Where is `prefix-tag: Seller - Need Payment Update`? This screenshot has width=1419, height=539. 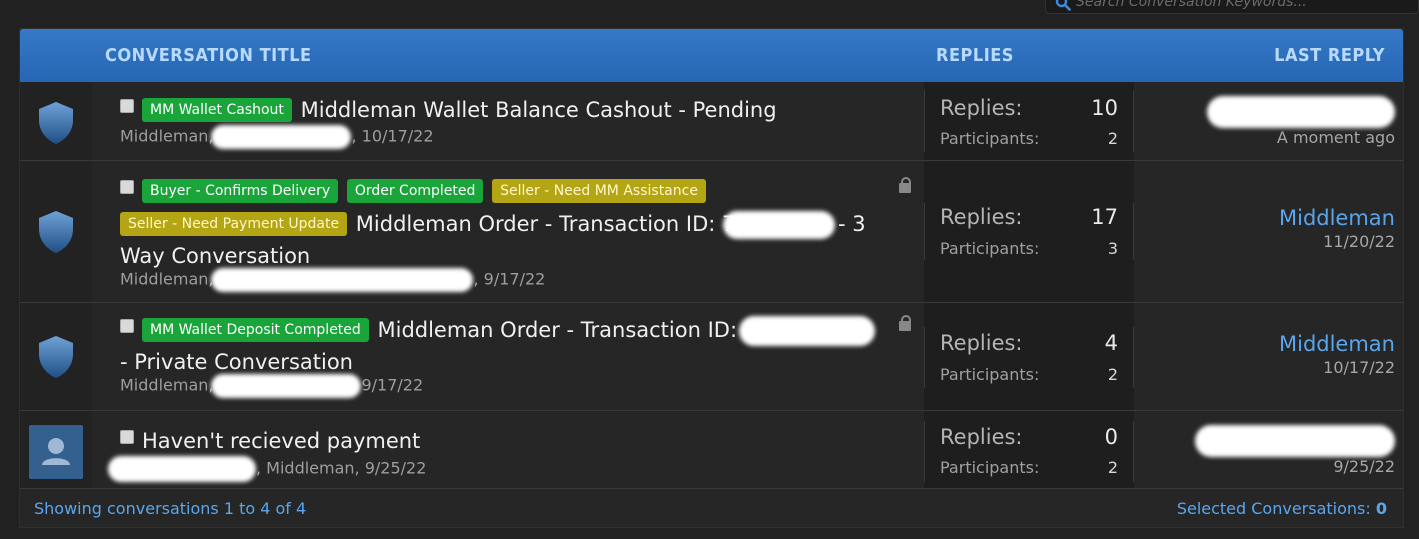 prefix-tag: Seller - Need Payment Update is located at coordinates (234, 224).